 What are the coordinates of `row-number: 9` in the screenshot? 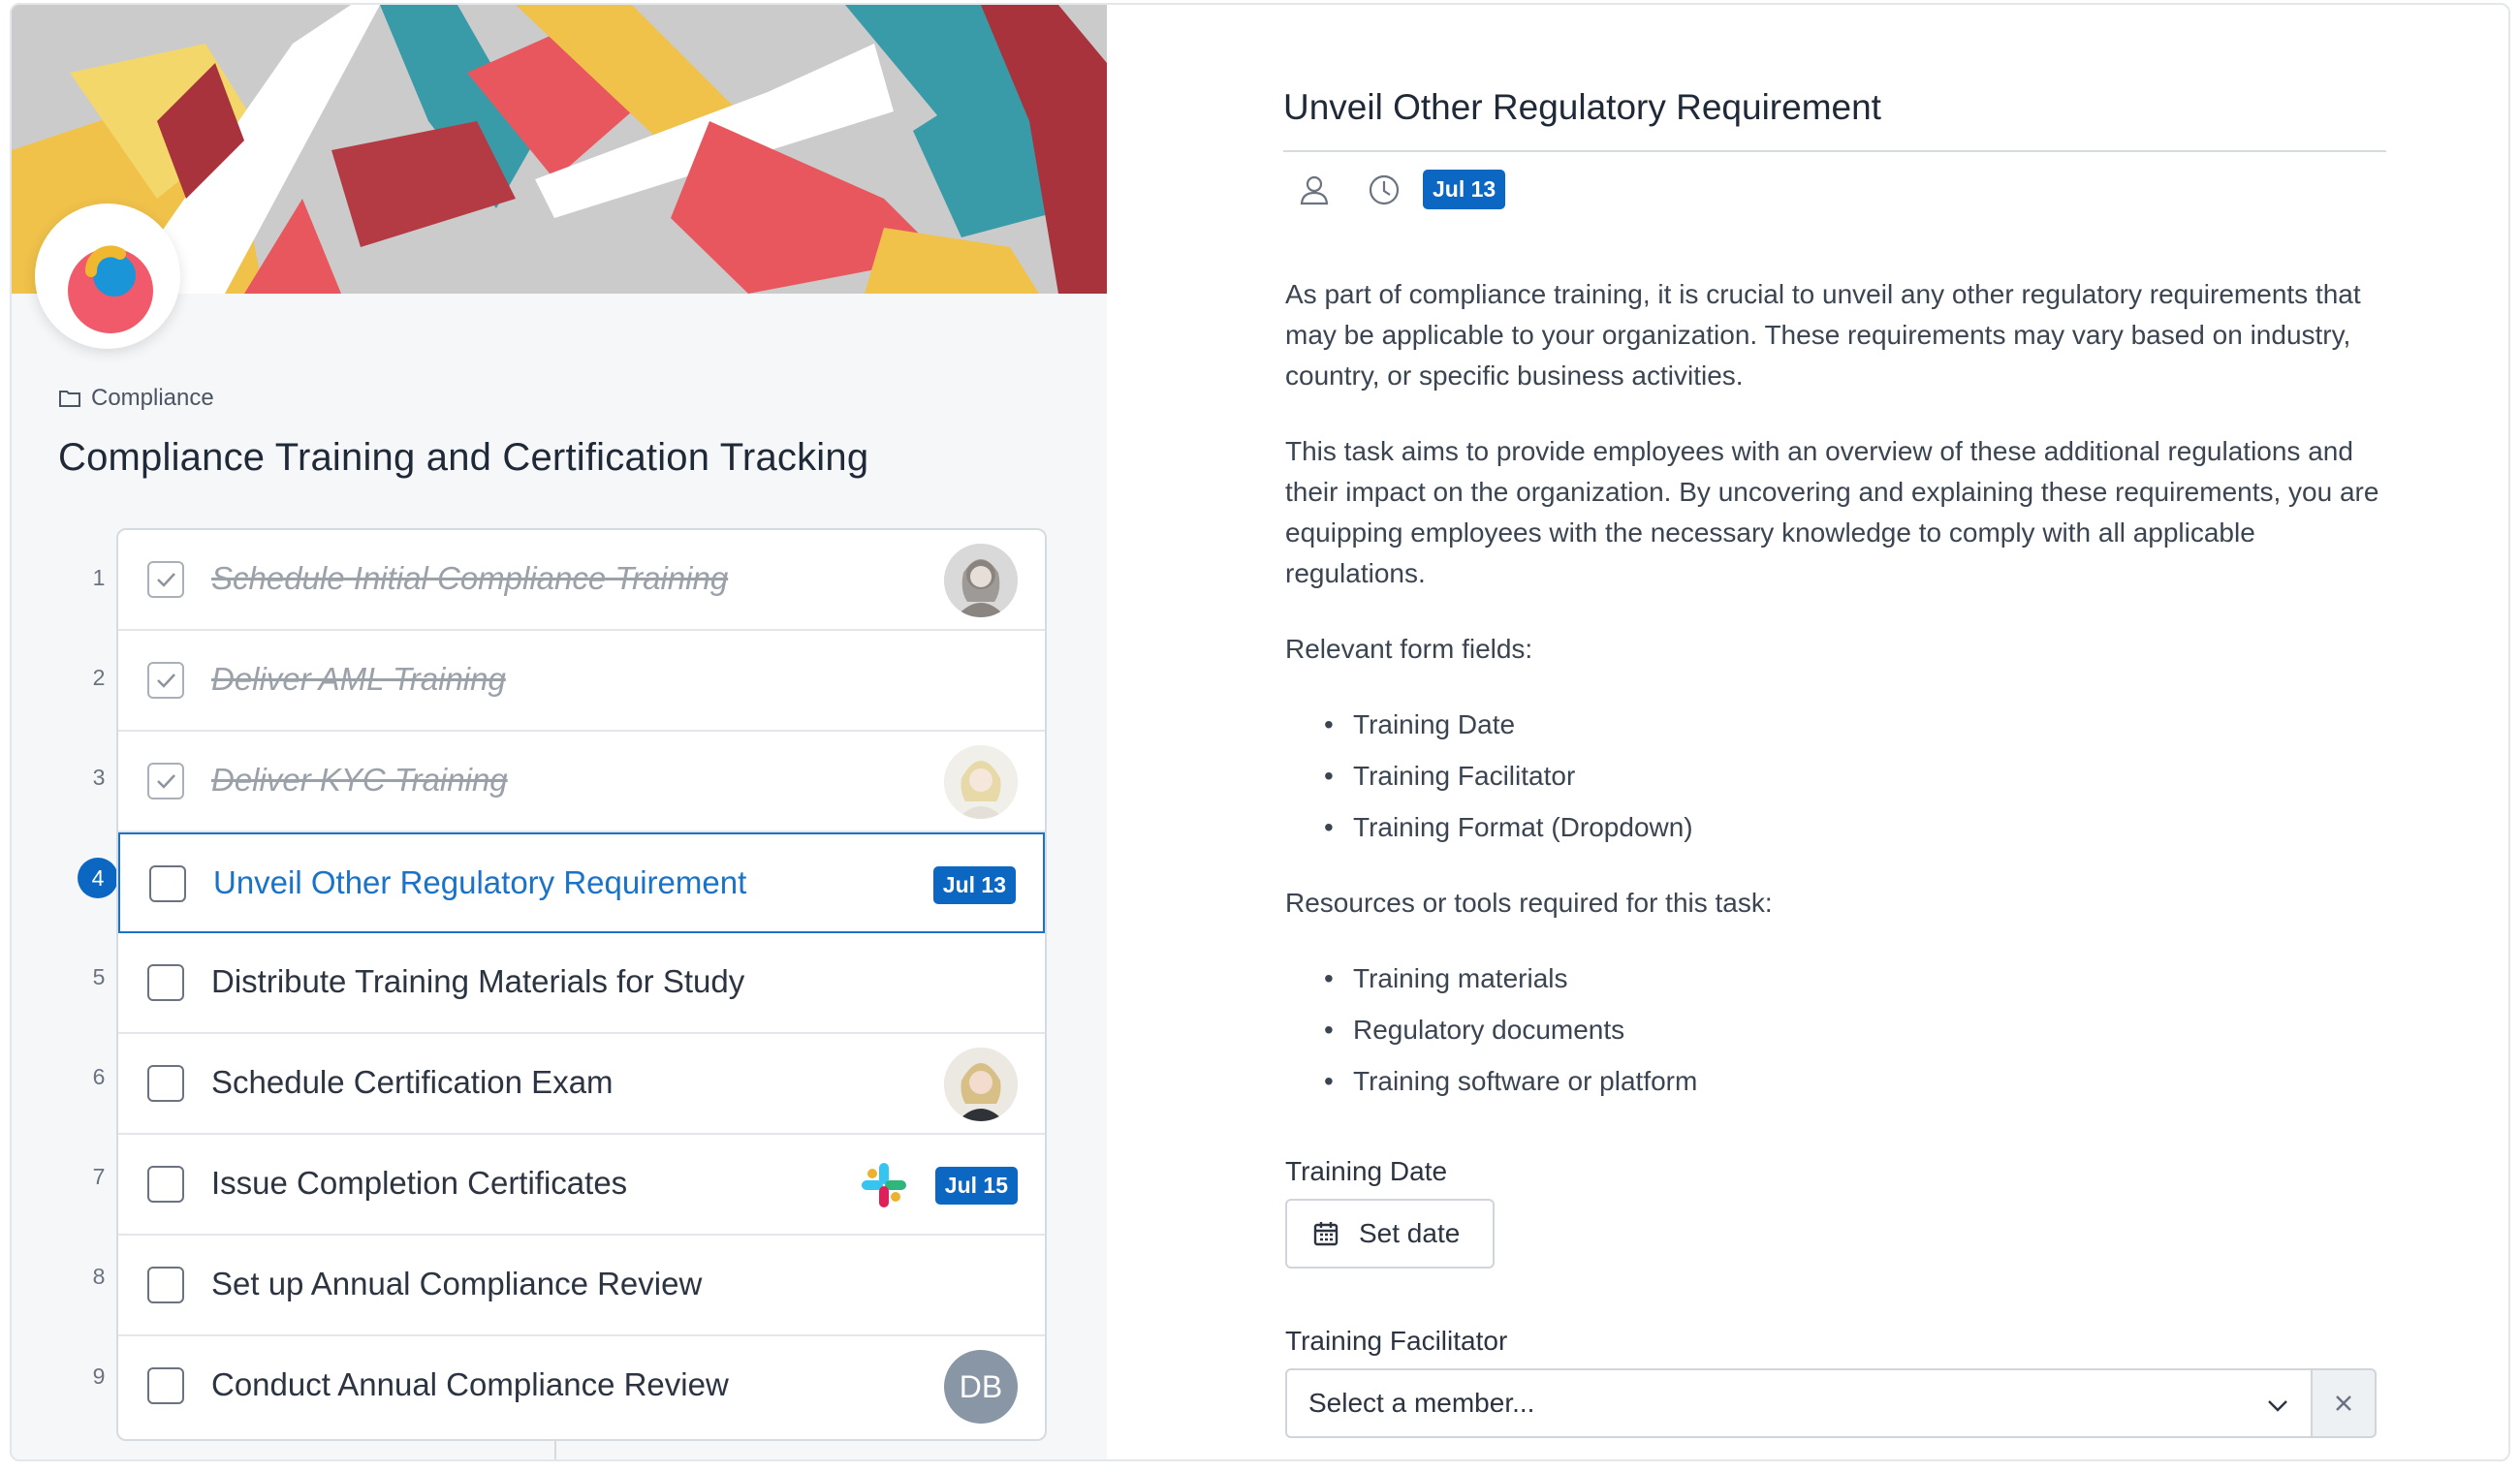 It's located at (99, 1376).